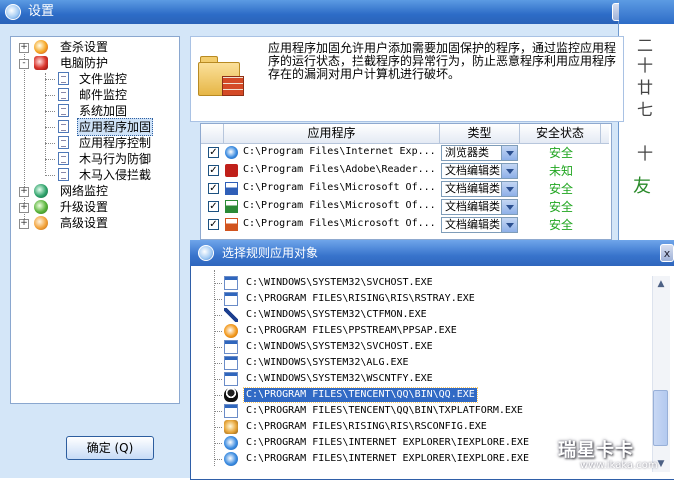  Describe the element at coordinates (426, 395) in the screenshot. I see `list-item-selected: C:\PROGRAM FILES\TENCENT\QQ\BIN\QQ.EXE` at that location.